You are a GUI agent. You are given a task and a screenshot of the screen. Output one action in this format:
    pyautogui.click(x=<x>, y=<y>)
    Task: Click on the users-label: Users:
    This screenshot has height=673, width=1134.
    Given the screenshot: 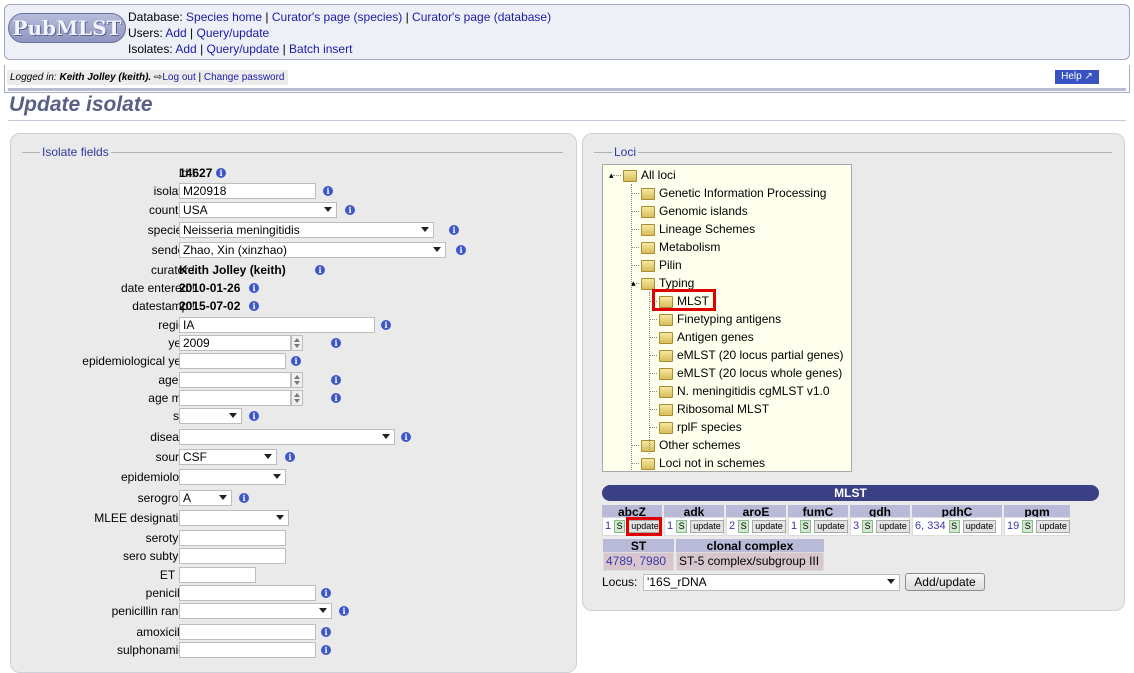 What is the action you would take?
    pyautogui.click(x=145, y=33)
    